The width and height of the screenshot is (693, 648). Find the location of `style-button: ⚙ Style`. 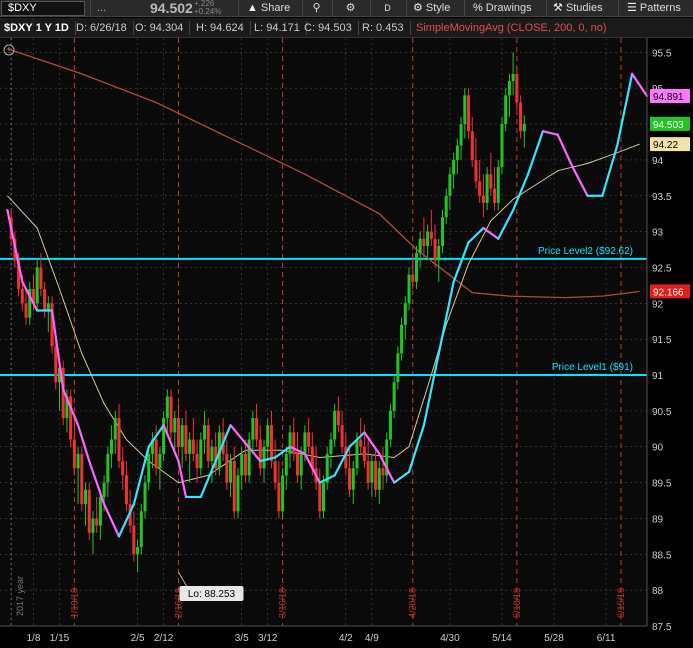

style-button: ⚙ Style is located at coordinates (434, 8).